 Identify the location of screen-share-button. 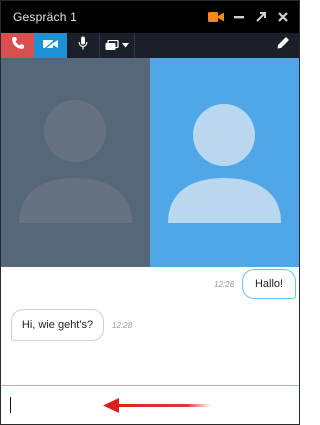
(117, 45).